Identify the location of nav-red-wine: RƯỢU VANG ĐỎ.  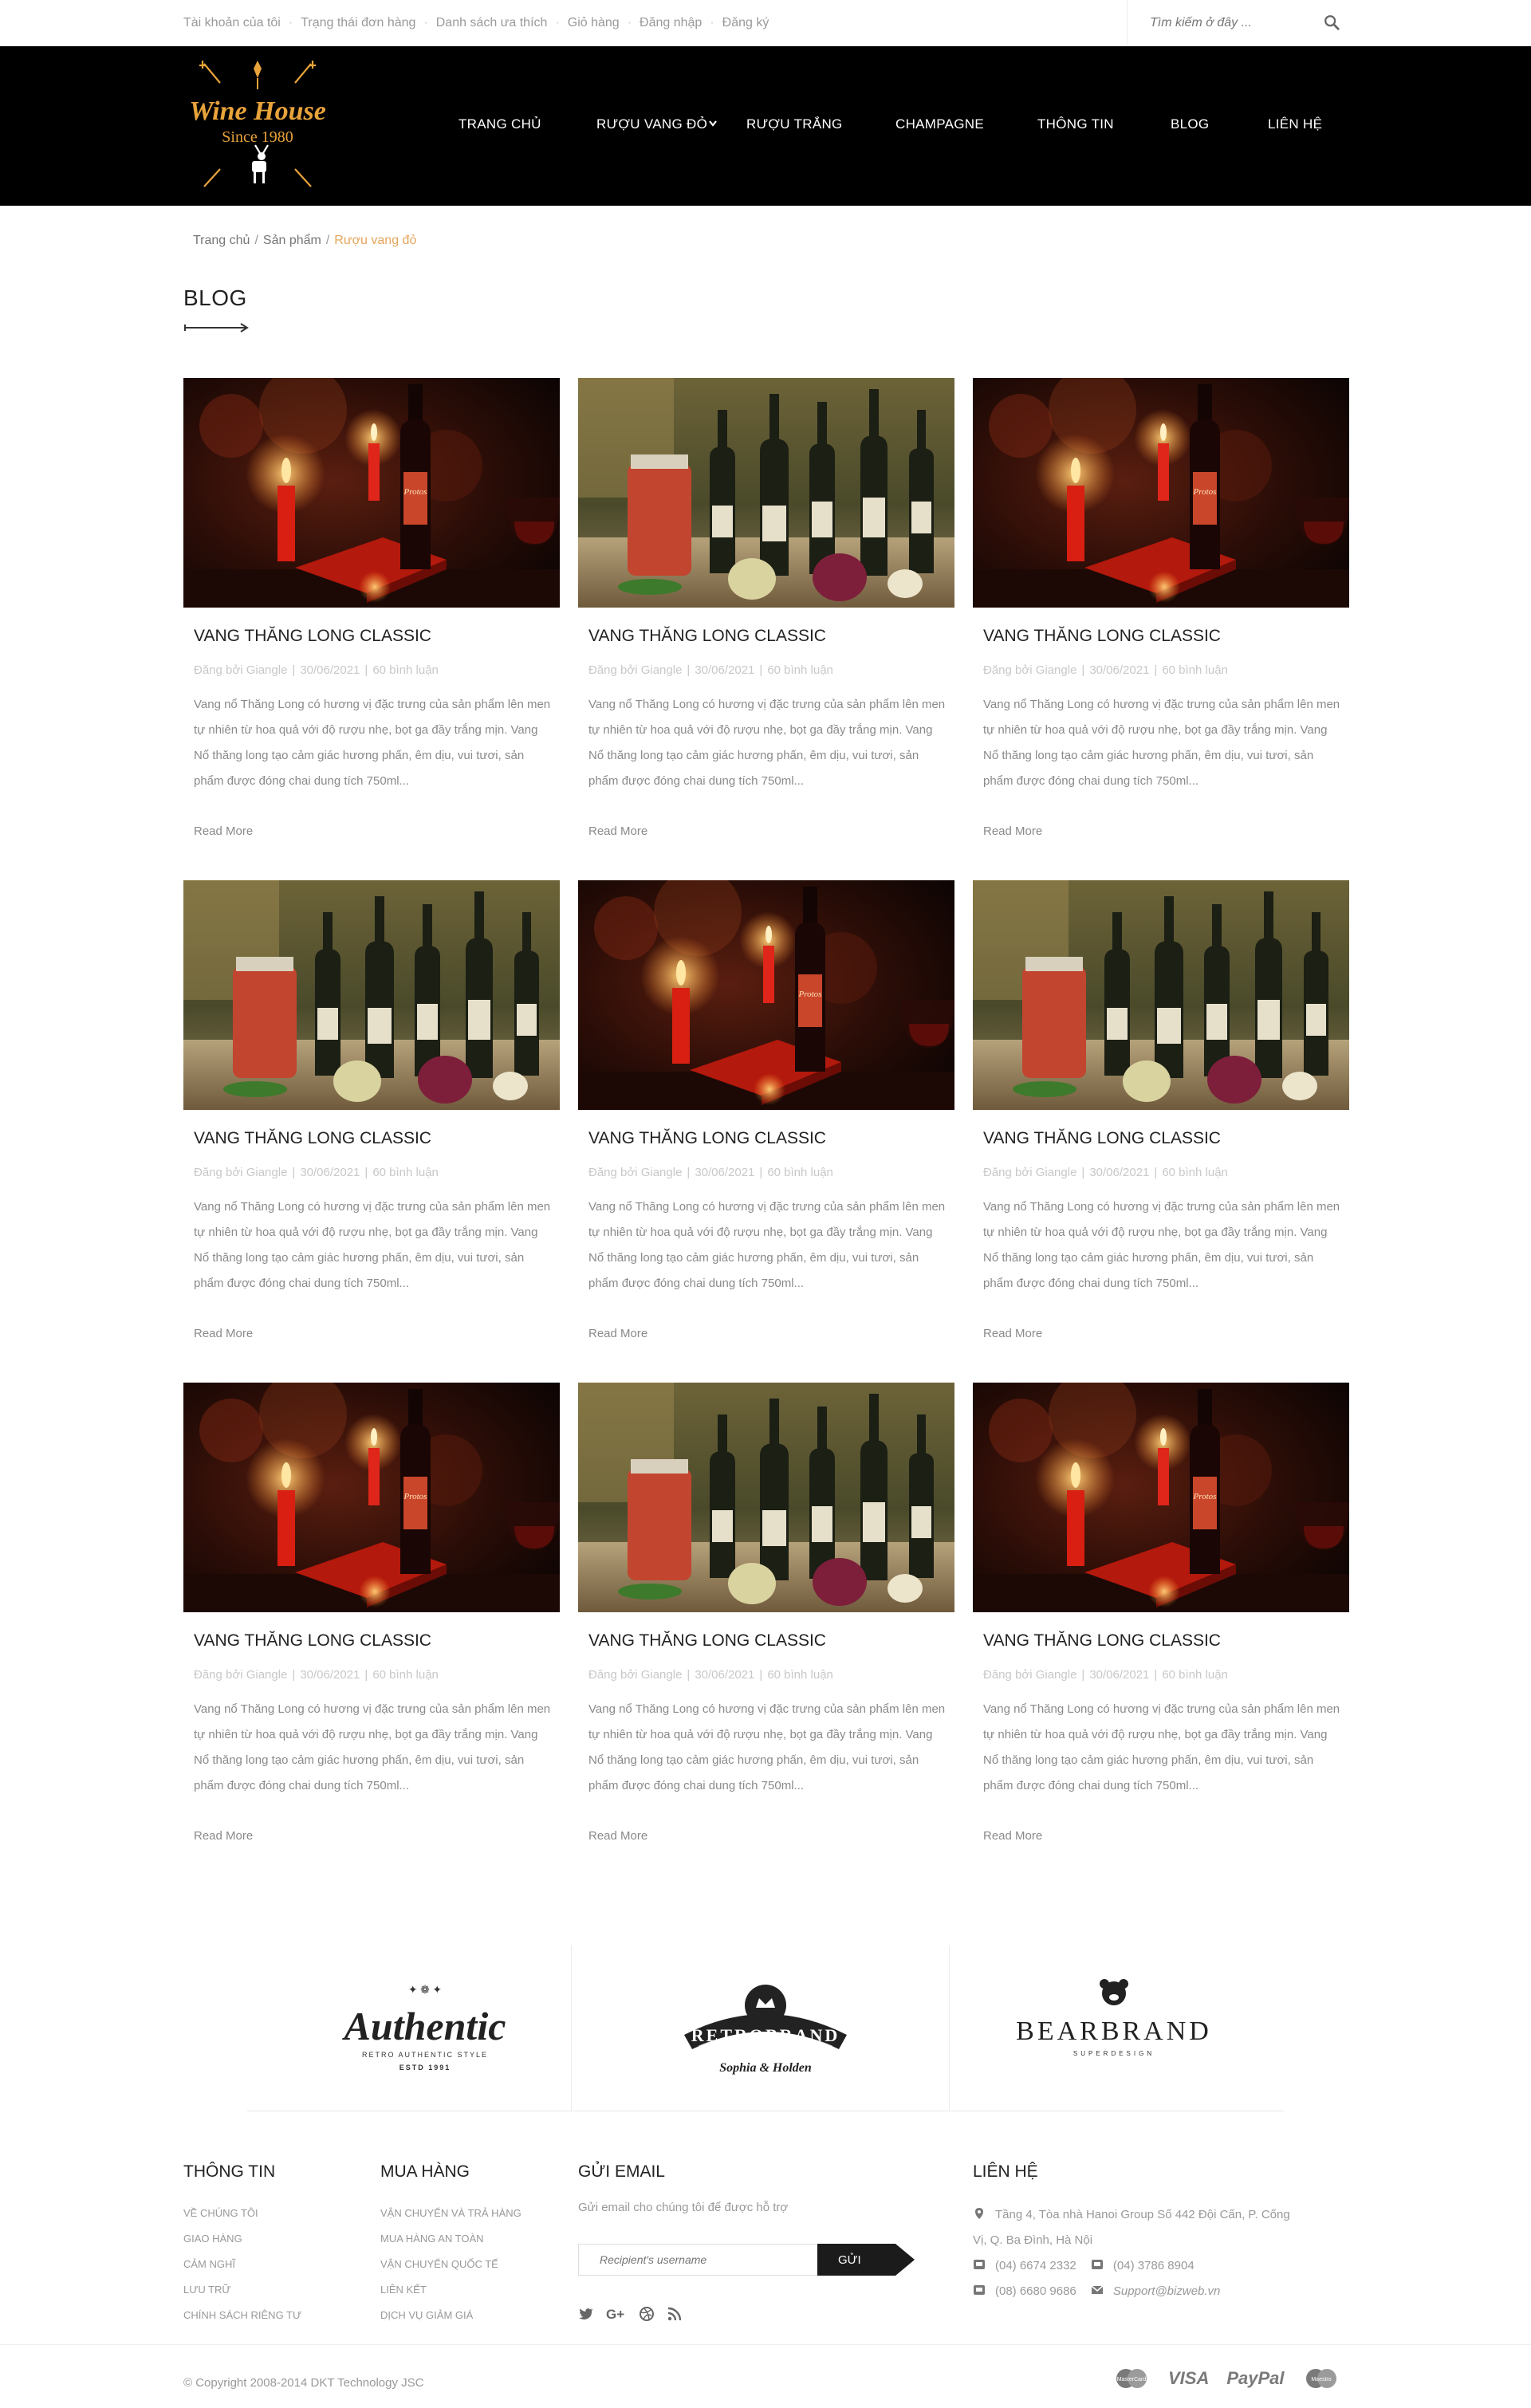
(651, 124).